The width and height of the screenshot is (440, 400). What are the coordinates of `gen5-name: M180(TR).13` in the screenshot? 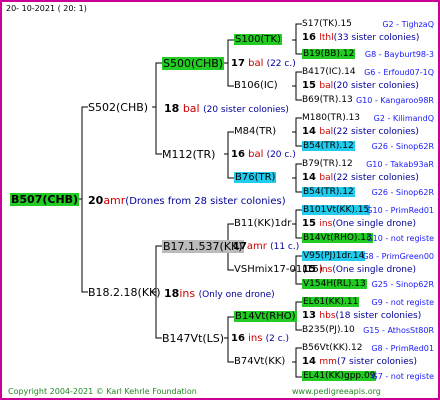 It's located at (331, 118).